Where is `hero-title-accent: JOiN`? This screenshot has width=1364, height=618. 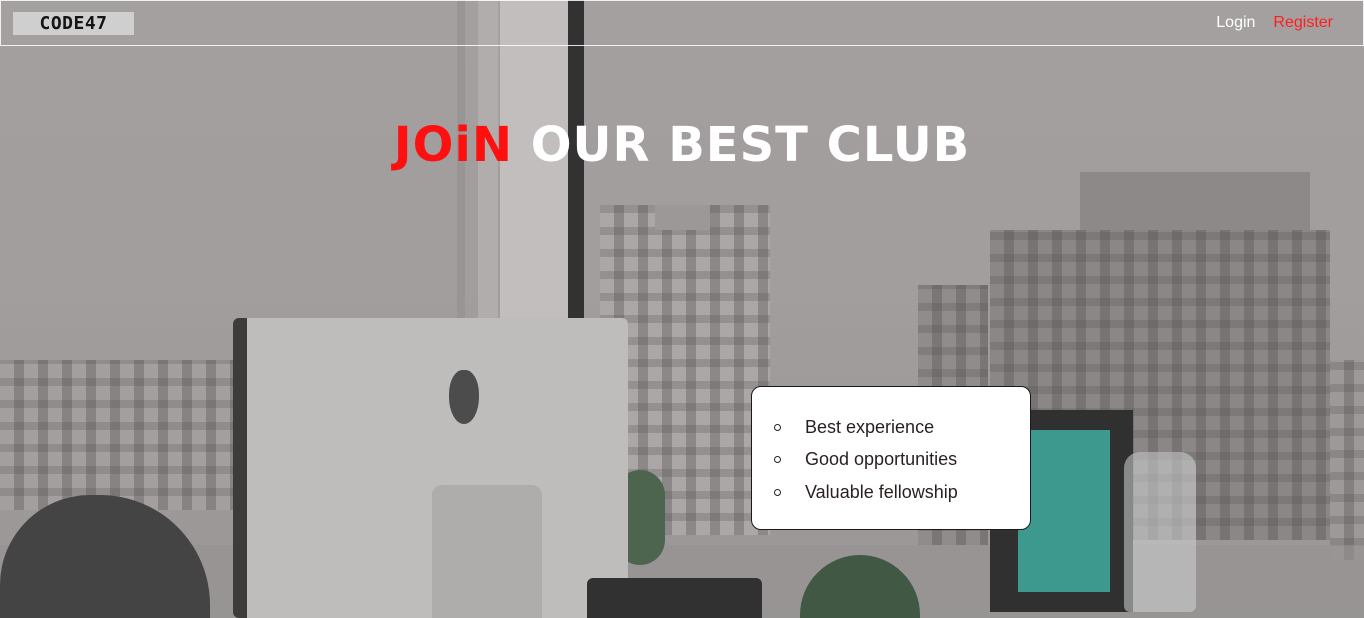 hero-title-accent: JOiN is located at coordinates (453, 145).